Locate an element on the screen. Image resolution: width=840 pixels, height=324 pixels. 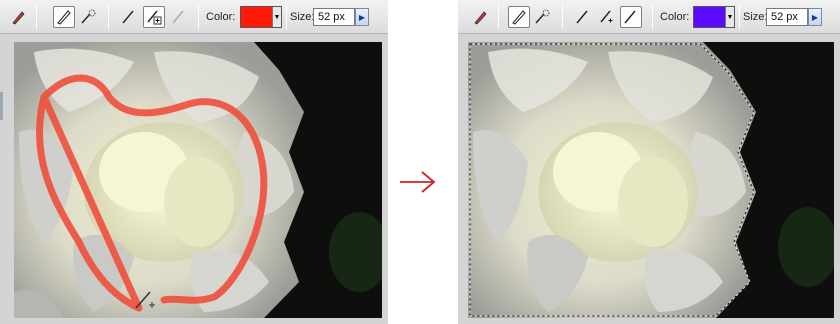
arrow-right-icon is located at coordinates (418, 182).